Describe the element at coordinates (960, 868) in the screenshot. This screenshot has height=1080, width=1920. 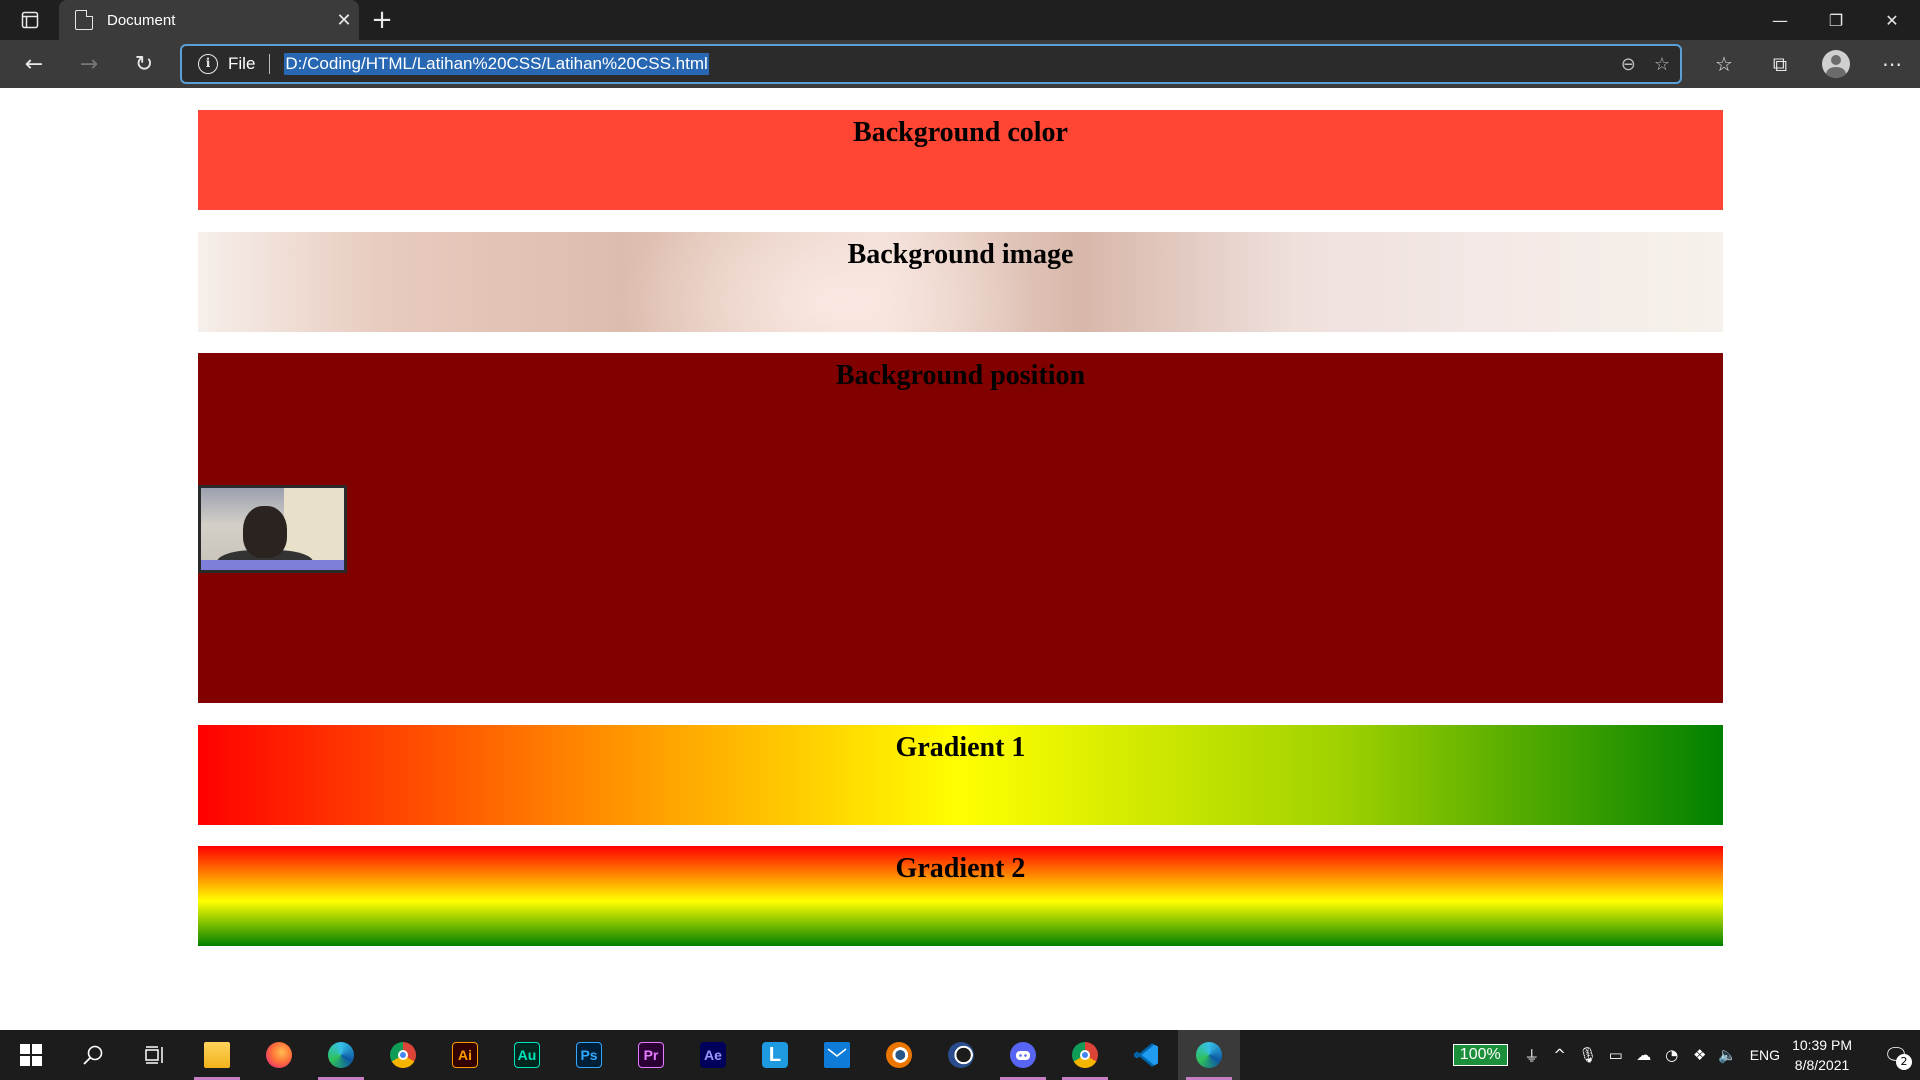
I see `heading-gradient-2: Gradient 2` at that location.